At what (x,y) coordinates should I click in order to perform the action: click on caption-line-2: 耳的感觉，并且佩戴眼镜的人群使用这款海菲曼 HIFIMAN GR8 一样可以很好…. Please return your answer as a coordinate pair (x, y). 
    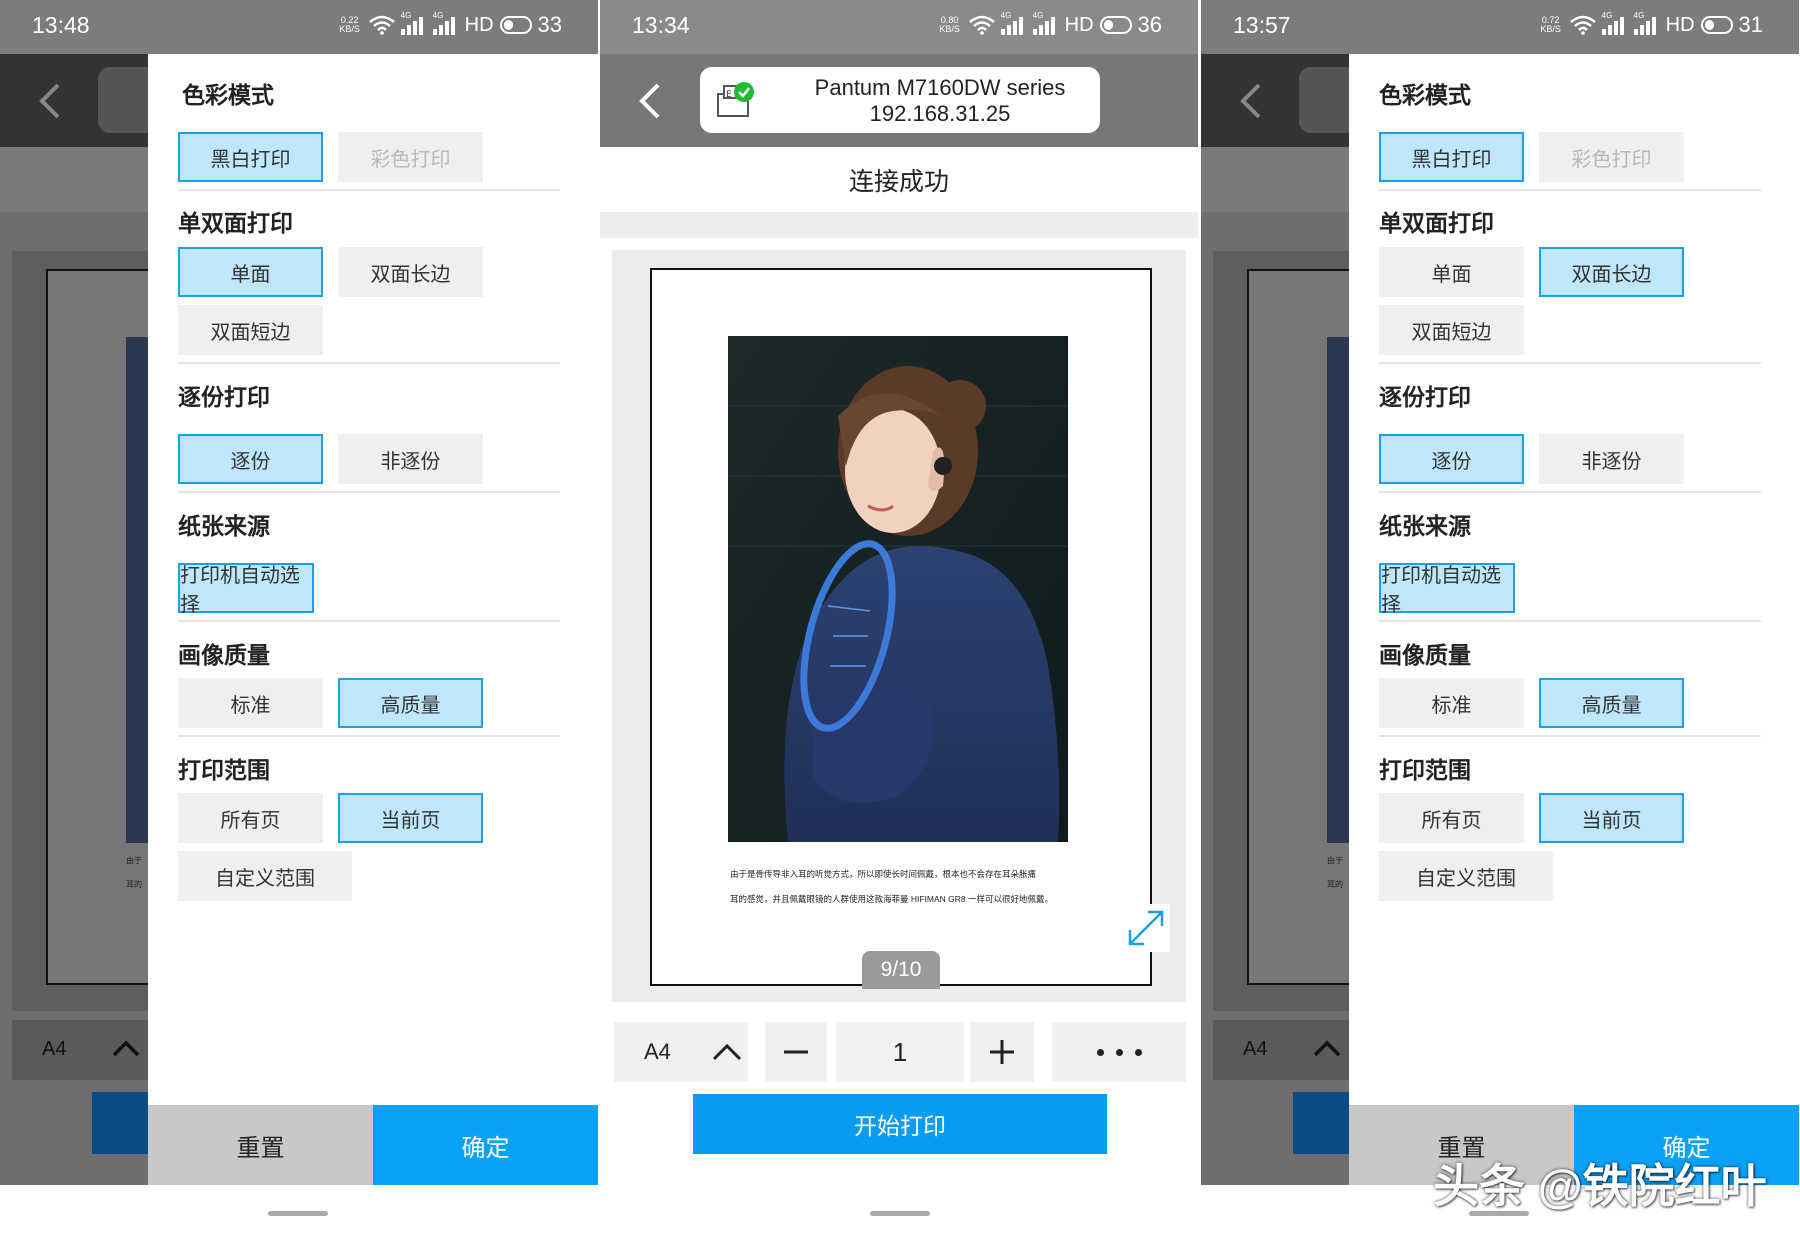
    Looking at the image, I should click on (892, 899).